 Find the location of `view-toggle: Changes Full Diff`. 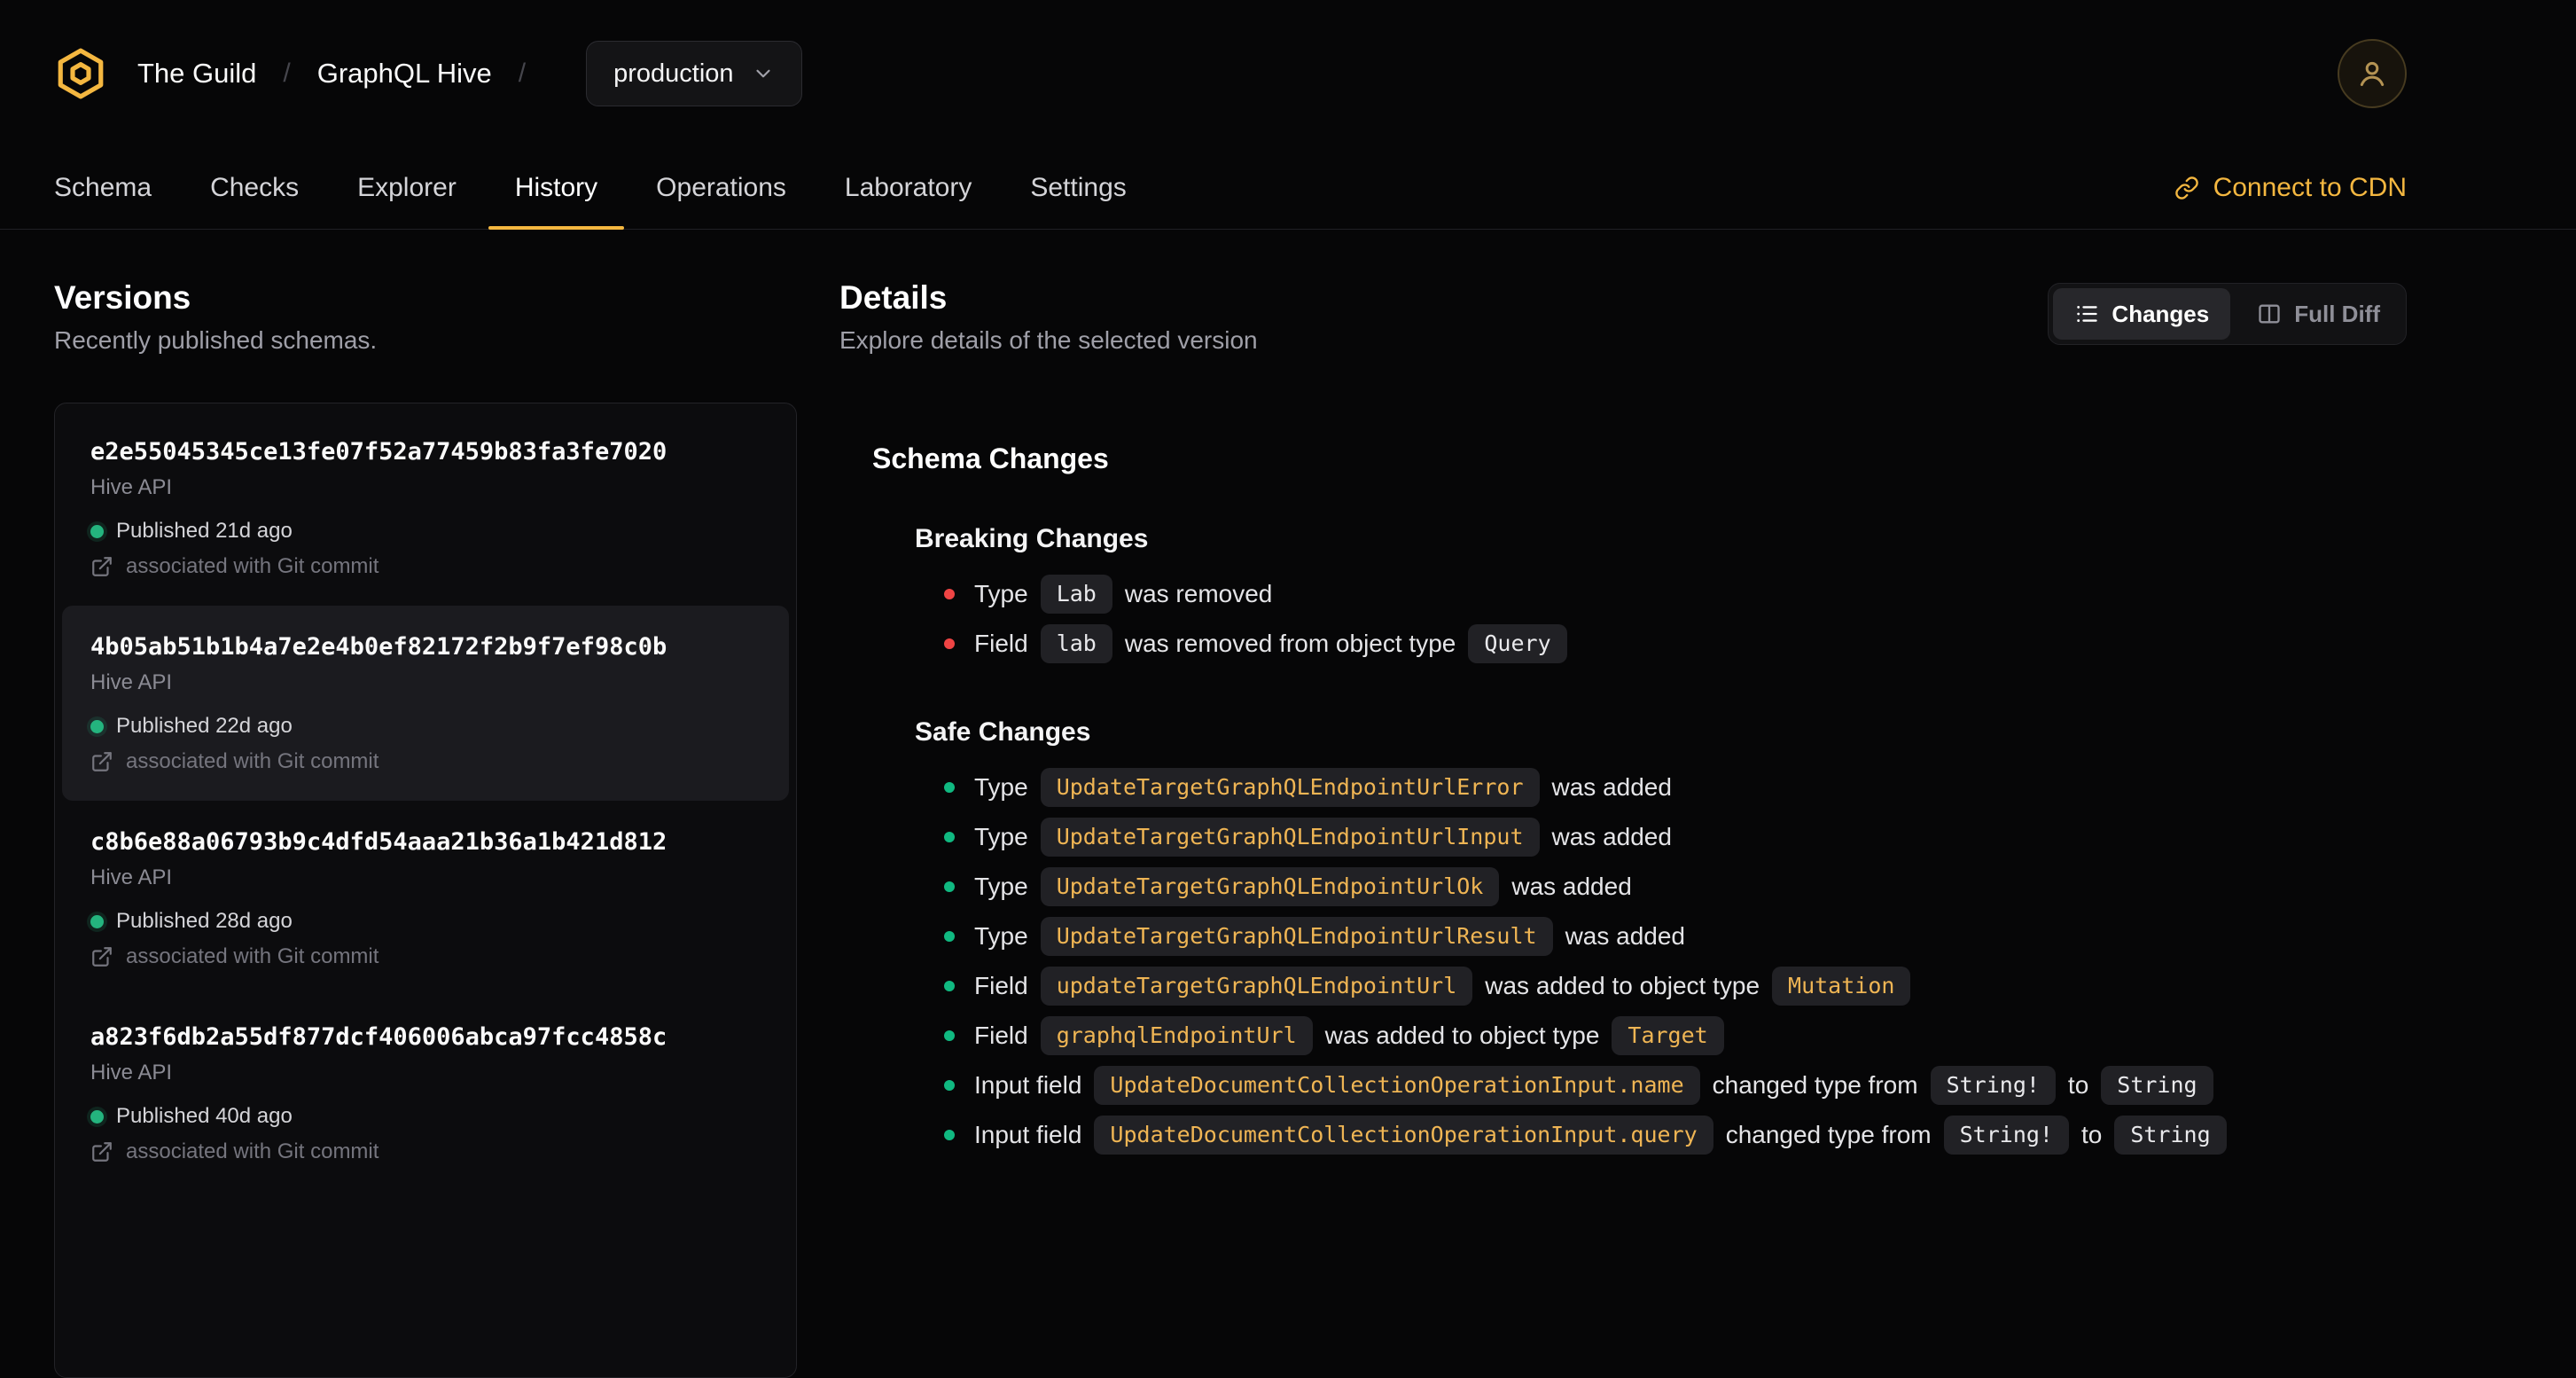

view-toggle: Changes Full Diff is located at coordinates (2227, 314).